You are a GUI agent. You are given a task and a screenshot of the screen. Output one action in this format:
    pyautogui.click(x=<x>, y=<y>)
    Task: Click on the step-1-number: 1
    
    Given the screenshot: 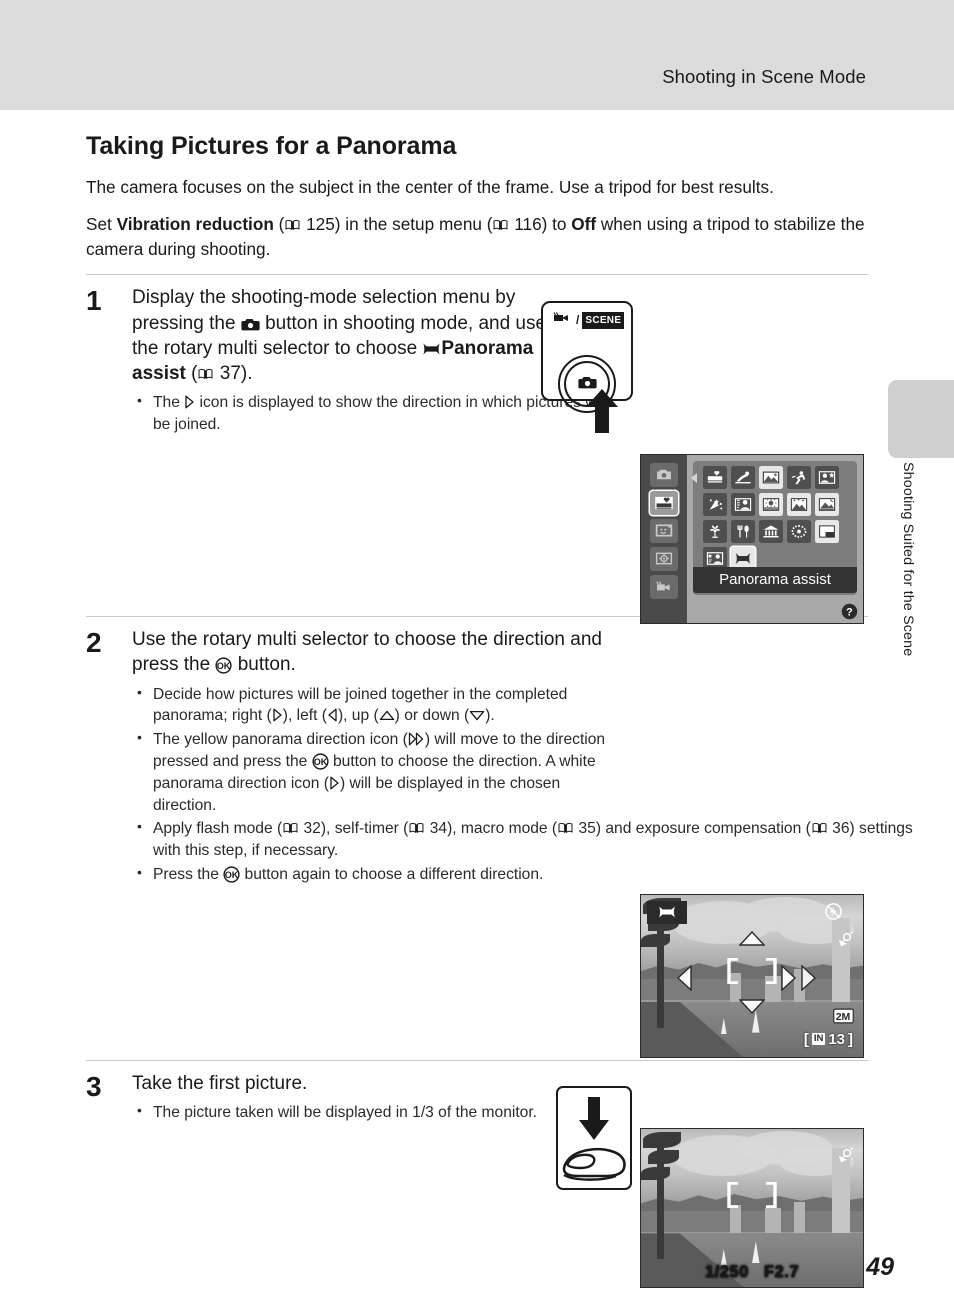 What is the action you would take?
    pyautogui.click(x=94, y=301)
    